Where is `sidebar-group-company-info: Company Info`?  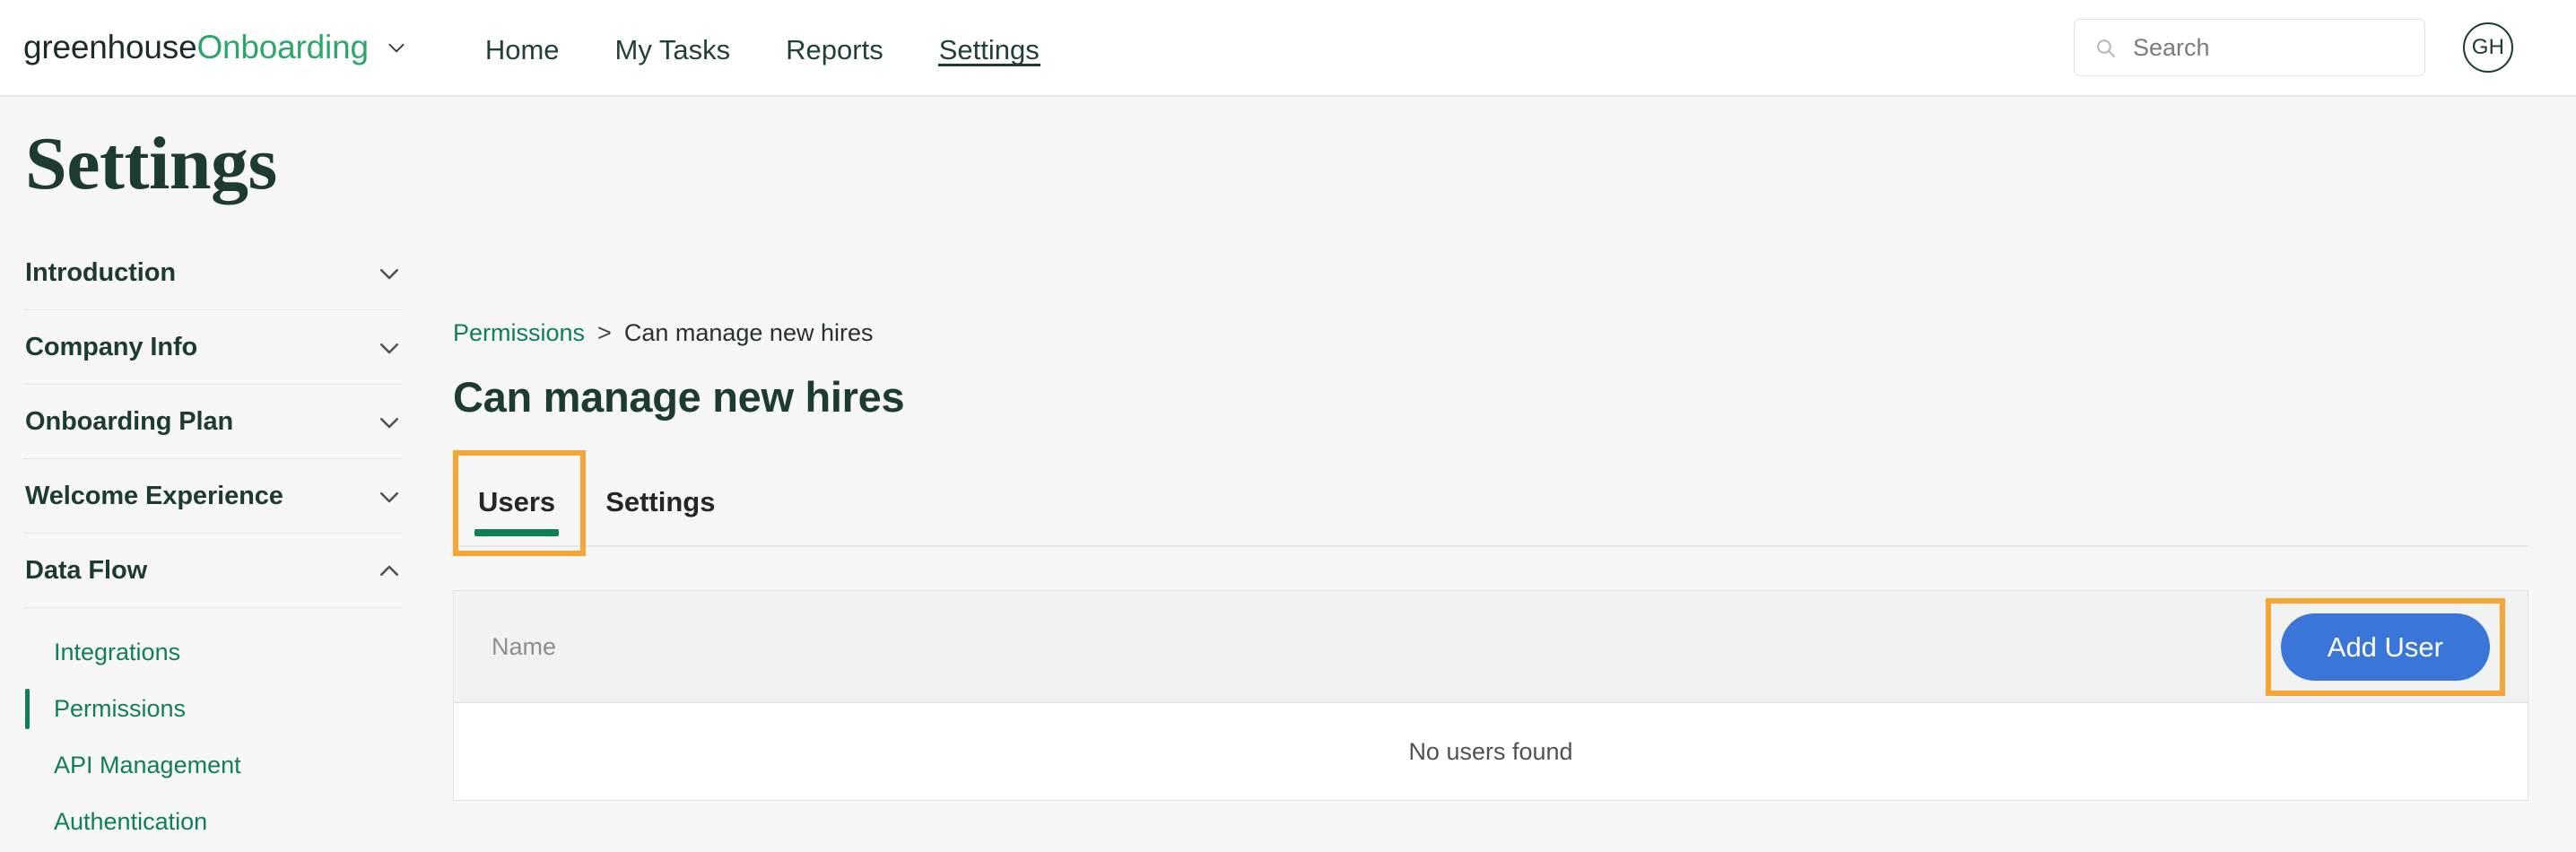 sidebar-group-company-info: Company Info is located at coordinates (213, 347).